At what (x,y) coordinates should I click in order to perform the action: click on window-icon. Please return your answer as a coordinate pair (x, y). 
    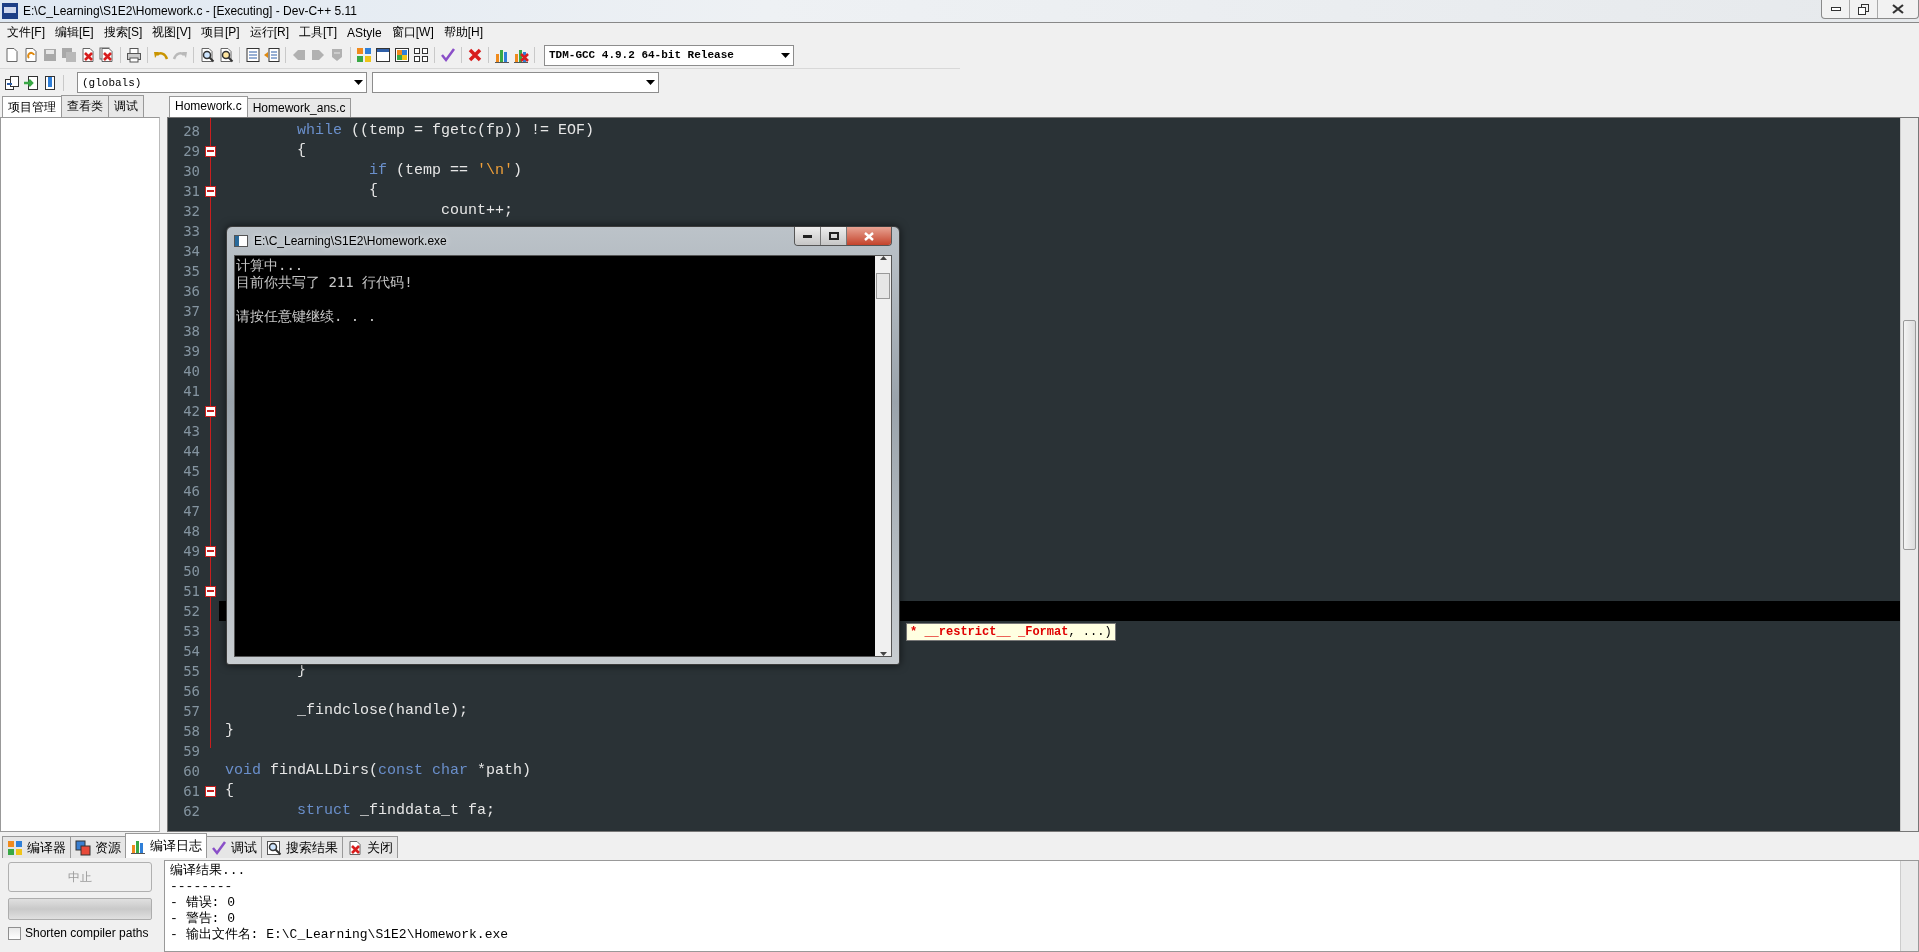
    Looking at the image, I should click on (383, 55).